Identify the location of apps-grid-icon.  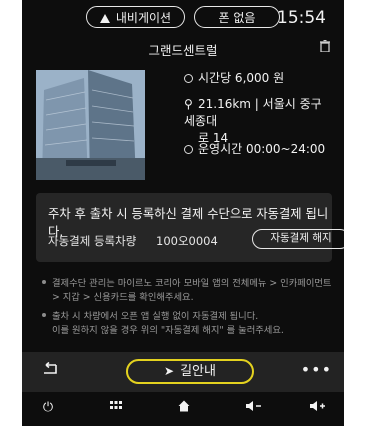
(116, 407).